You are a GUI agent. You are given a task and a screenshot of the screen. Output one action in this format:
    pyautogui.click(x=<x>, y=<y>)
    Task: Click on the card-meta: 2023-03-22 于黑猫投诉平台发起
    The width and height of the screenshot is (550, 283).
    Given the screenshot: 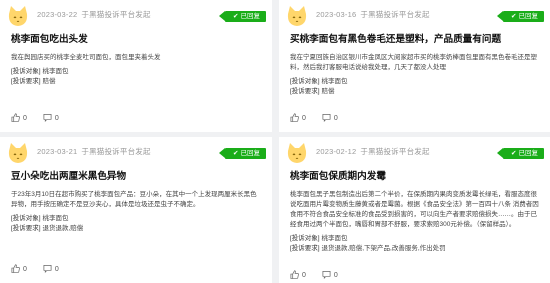 What is the action you would take?
    pyautogui.click(x=94, y=14)
    